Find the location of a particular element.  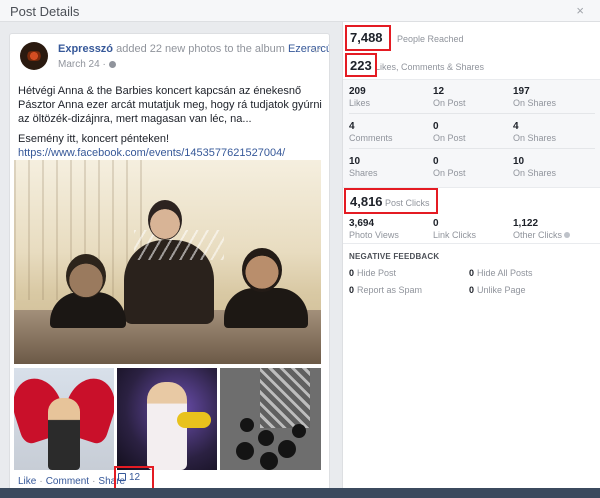

stat-link-clicks-label: Link Clicks is located at coordinates (455, 235).